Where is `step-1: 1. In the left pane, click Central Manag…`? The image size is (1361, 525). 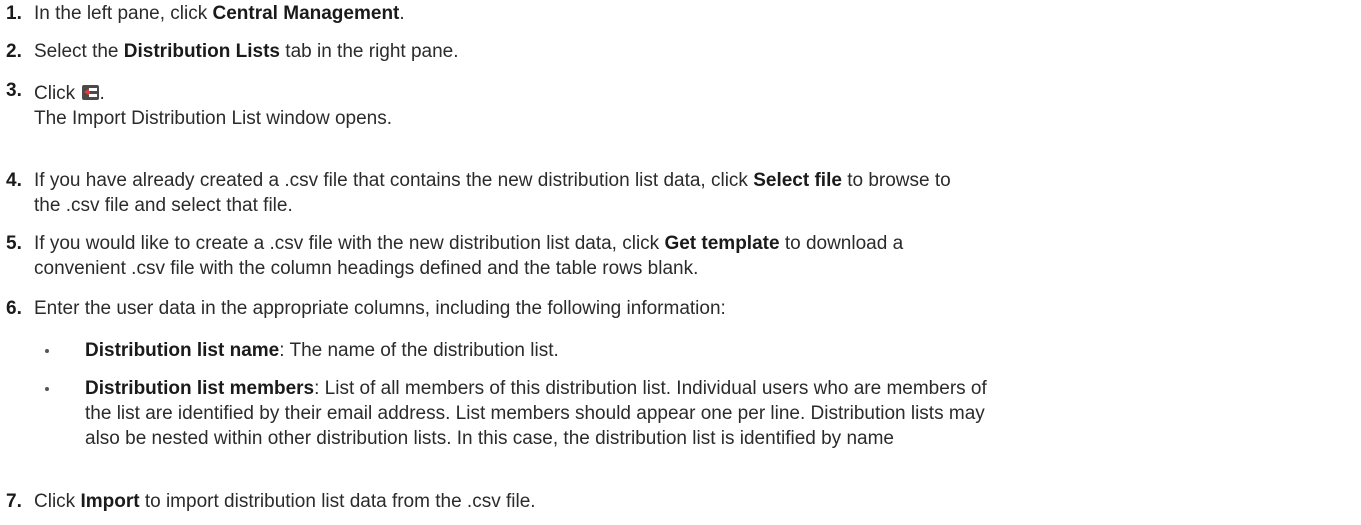 step-1: 1. In the left pane, click Central Manag… is located at coordinates (678, 13).